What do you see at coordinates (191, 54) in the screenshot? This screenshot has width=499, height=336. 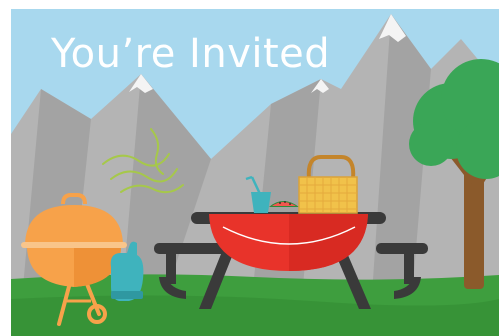 I see `headline-title: You’re Invited` at bounding box center [191, 54].